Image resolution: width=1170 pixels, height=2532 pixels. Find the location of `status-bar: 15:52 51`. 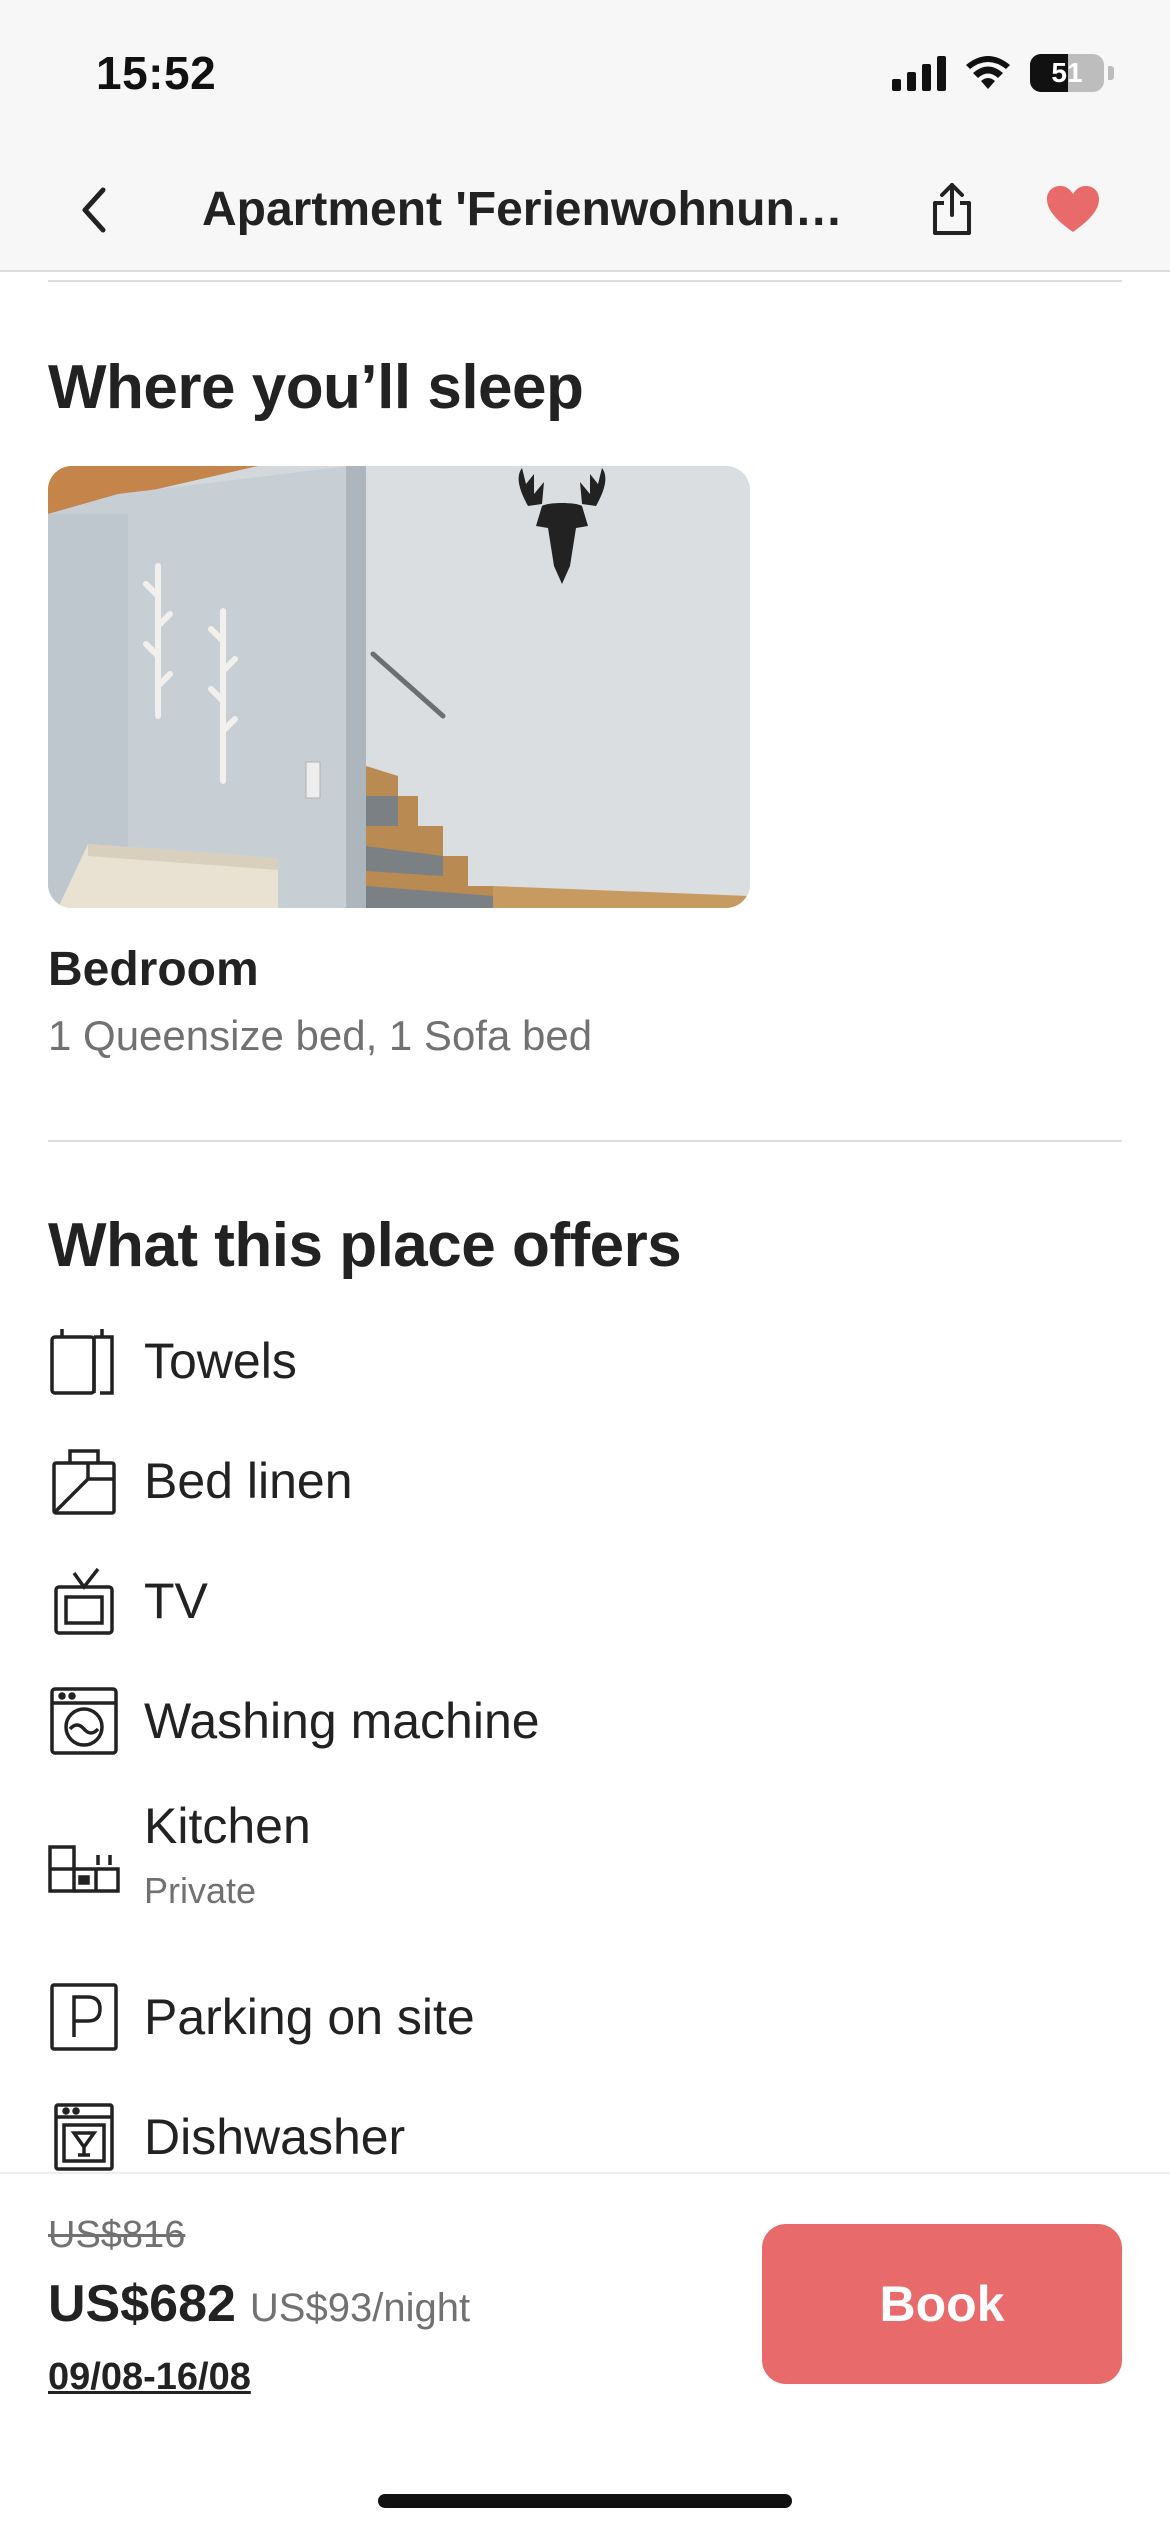

status-bar: 15:52 51 is located at coordinates (585, 75).